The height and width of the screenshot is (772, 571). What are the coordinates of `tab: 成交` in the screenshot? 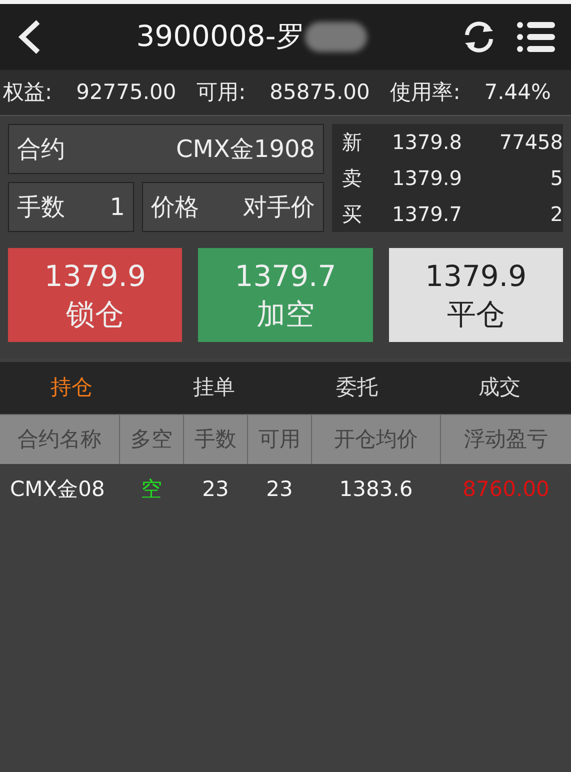 It's located at (499, 388).